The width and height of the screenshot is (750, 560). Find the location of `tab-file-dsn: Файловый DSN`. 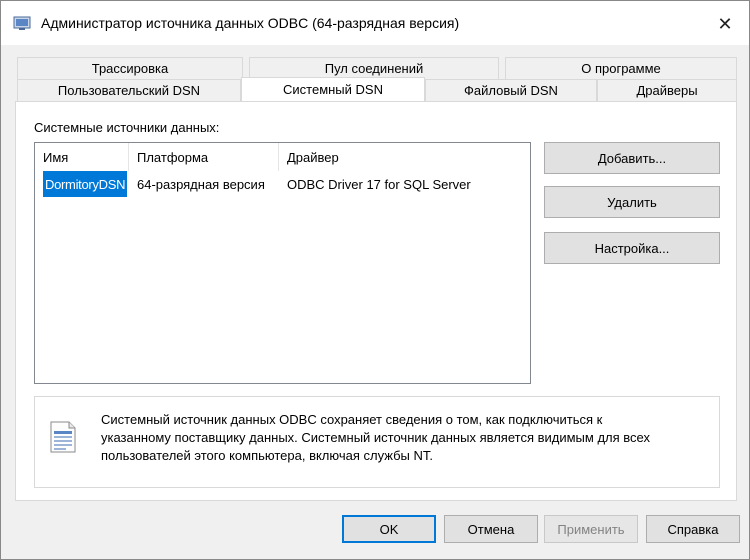

tab-file-dsn: Файловый DSN is located at coordinates (511, 90).